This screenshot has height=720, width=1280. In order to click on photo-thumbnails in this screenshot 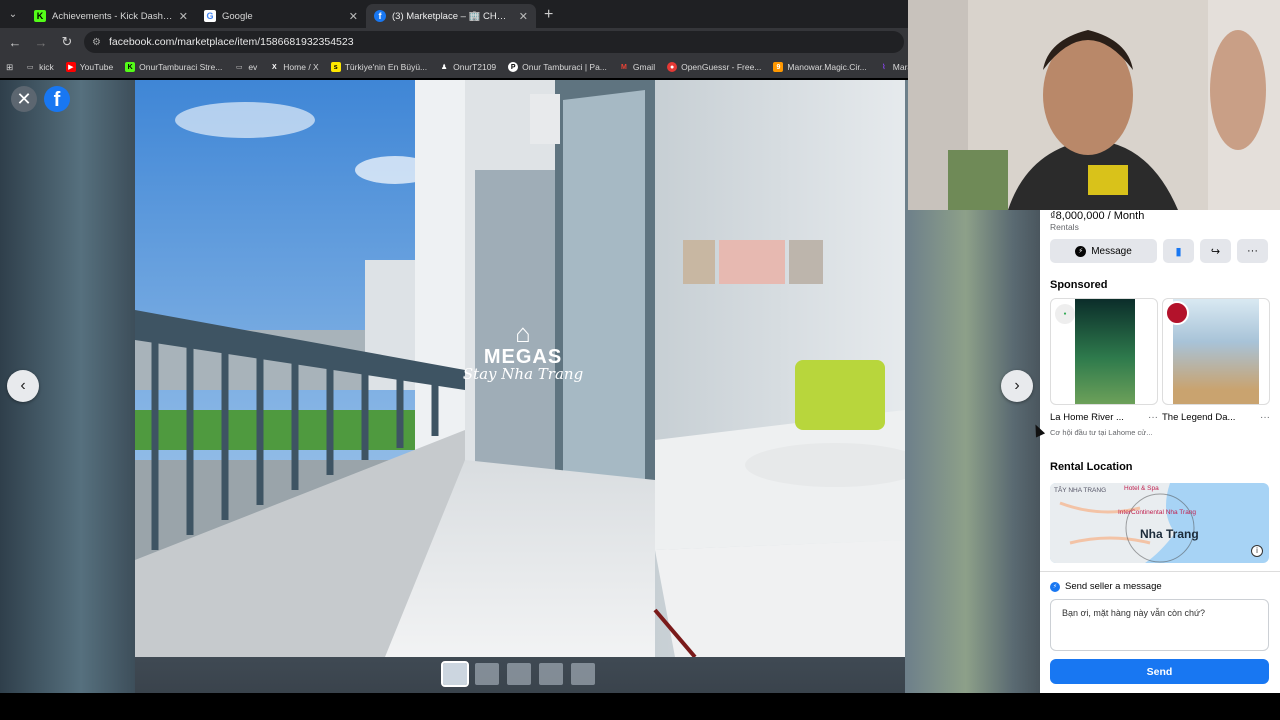, I will do `click(518, 674)`.